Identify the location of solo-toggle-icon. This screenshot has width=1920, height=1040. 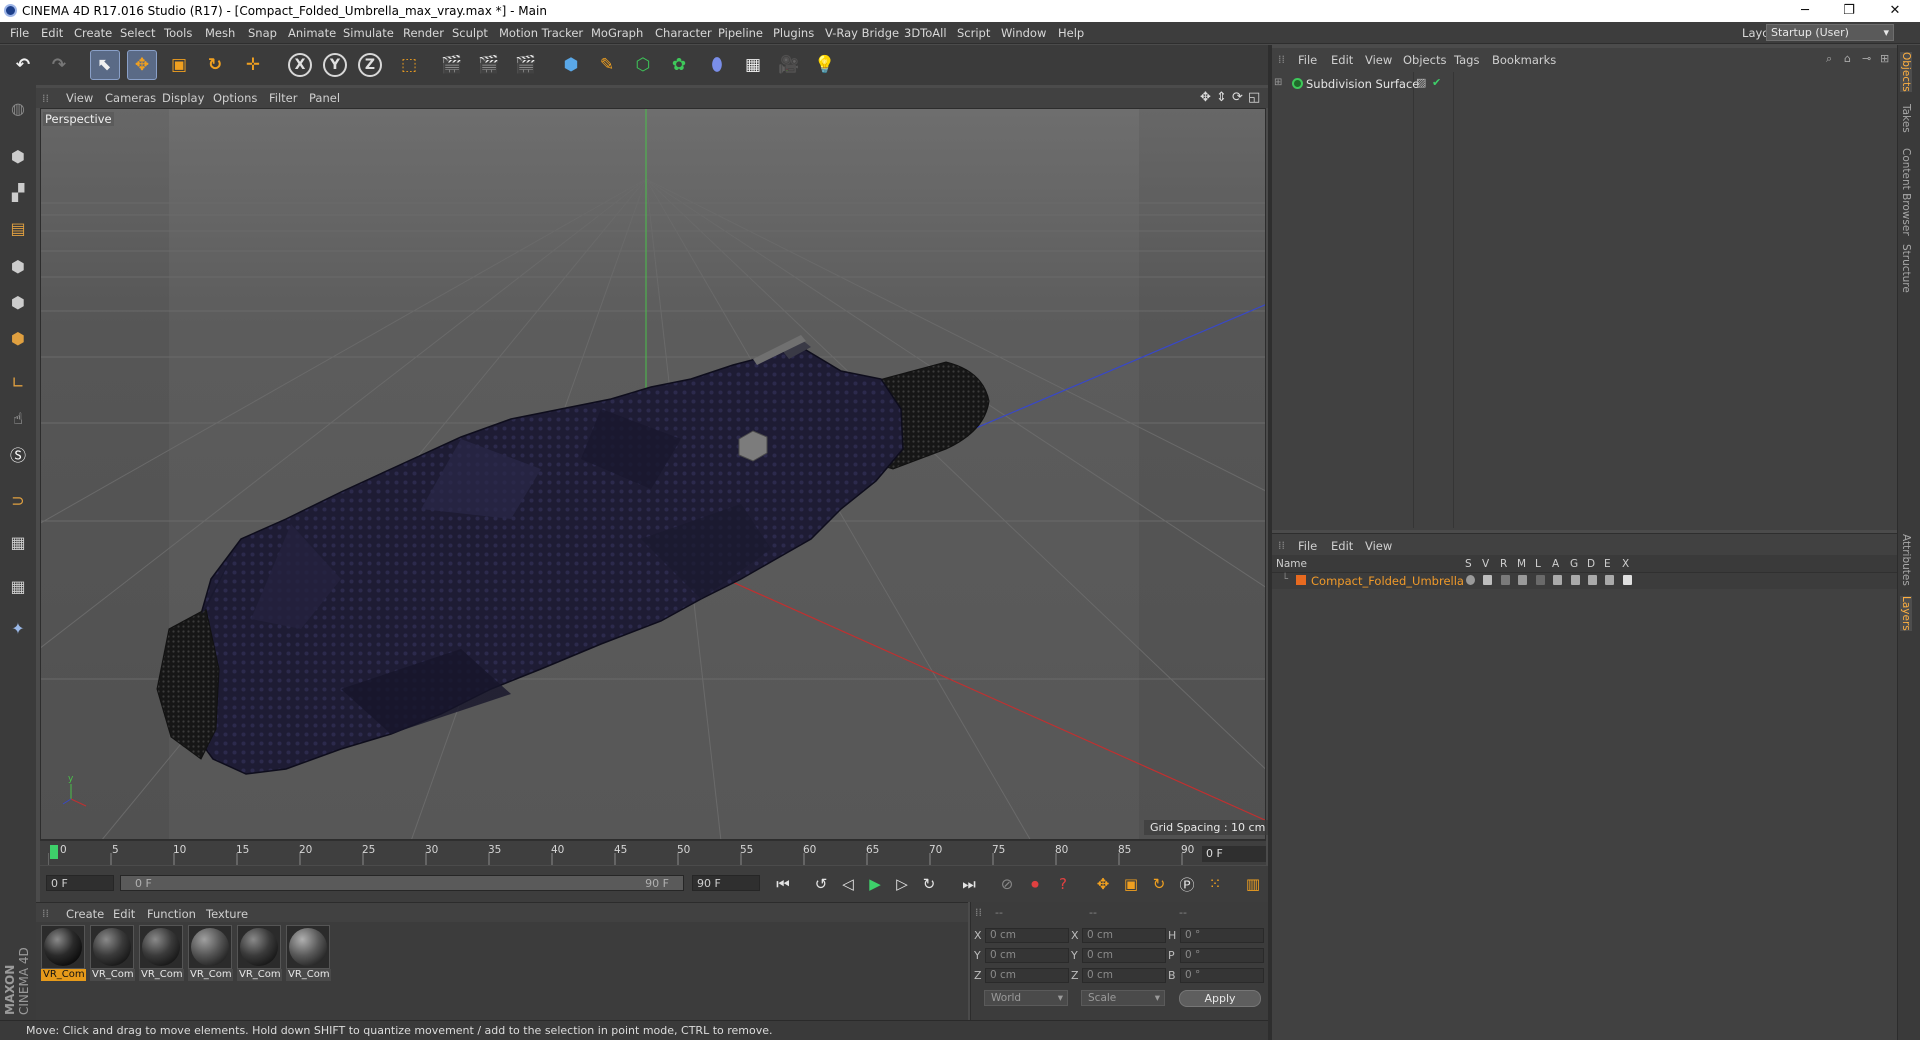
(1470, 580).